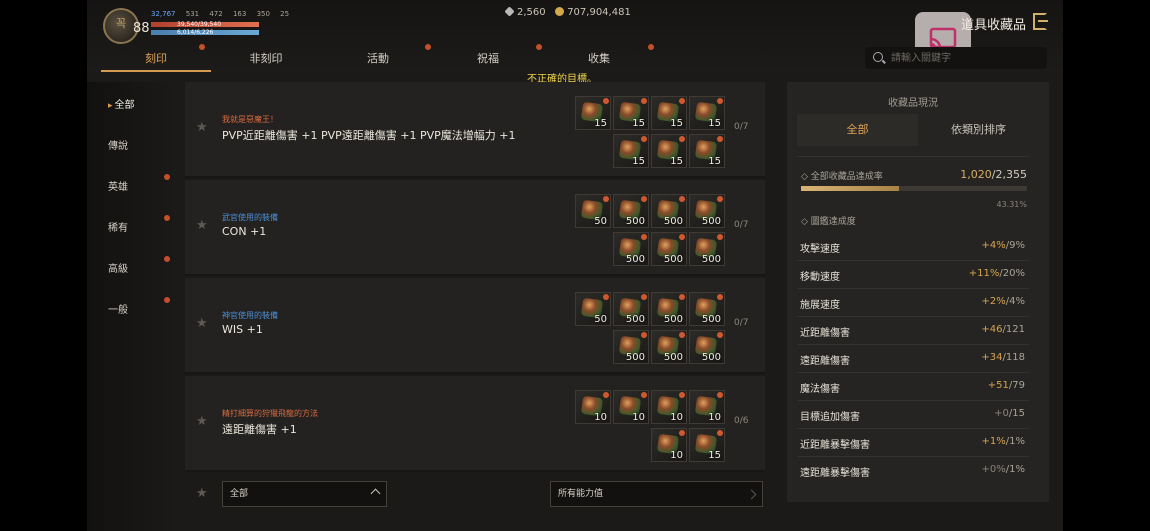 The width and height of the screenshot is (1150, 531). What do you see at coordinates (133, 144) in the screenshot?
I see `sidebar-item-legendary: 傳說` at bounding box center [133, 144].